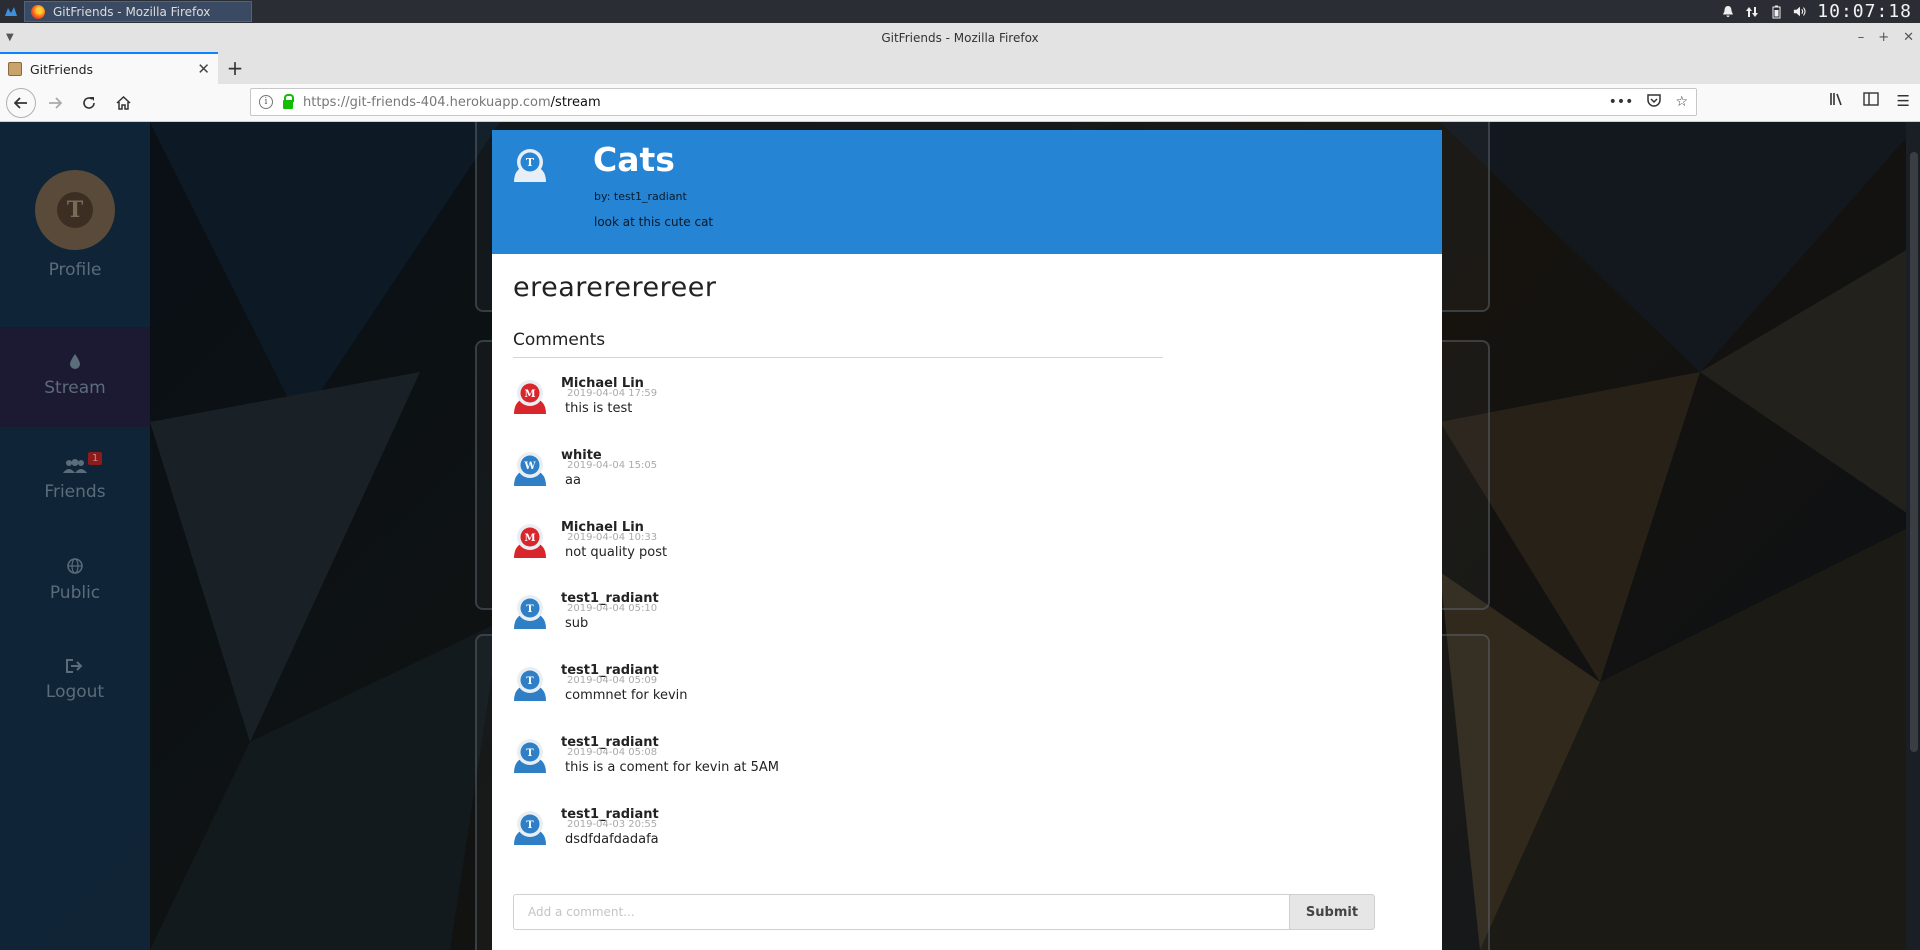  Describe the element at coordinates (427, 102) in the screenshot. I see `url-host: https://git-friends-404.herokuapp.com` at that location.